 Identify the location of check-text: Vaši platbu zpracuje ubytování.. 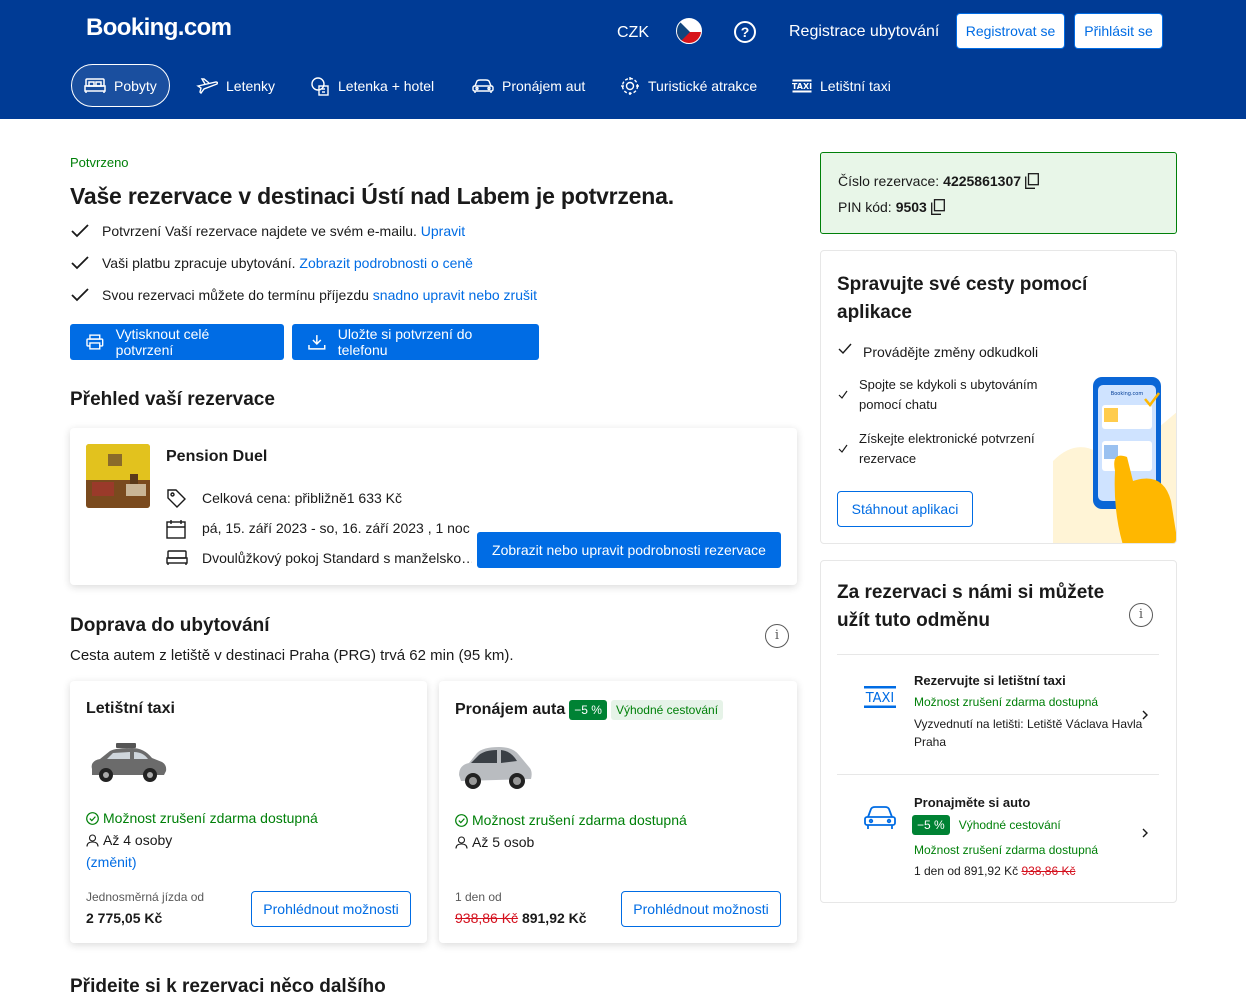
(199, 263).